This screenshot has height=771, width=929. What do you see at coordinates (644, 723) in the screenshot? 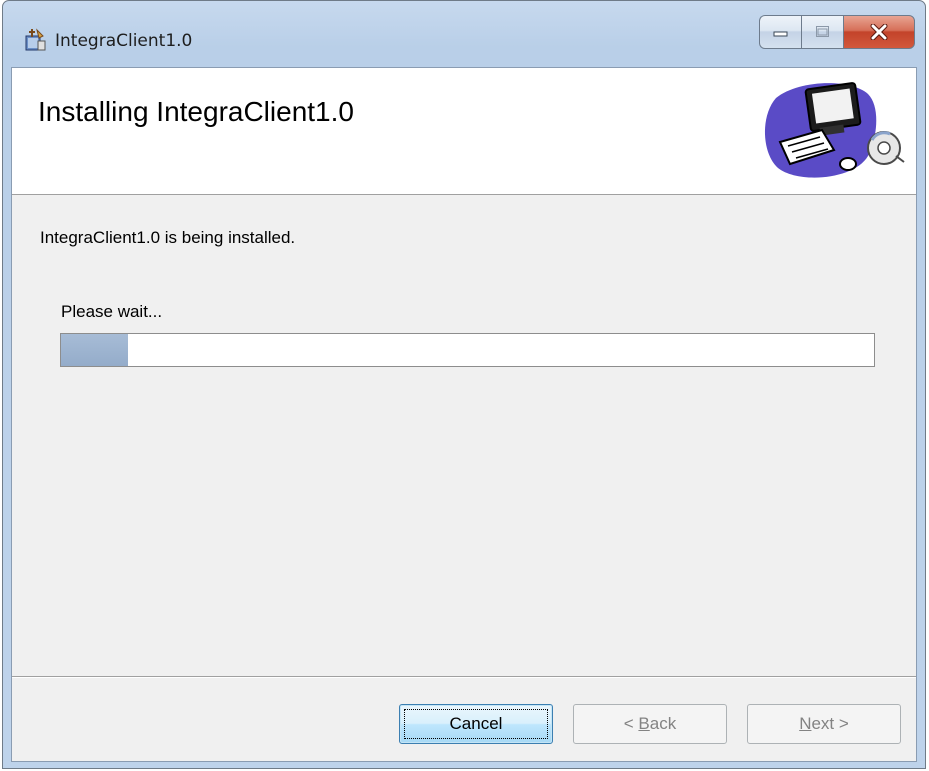
I see `back-mnemonic: B` at bounding box center [644, 723].